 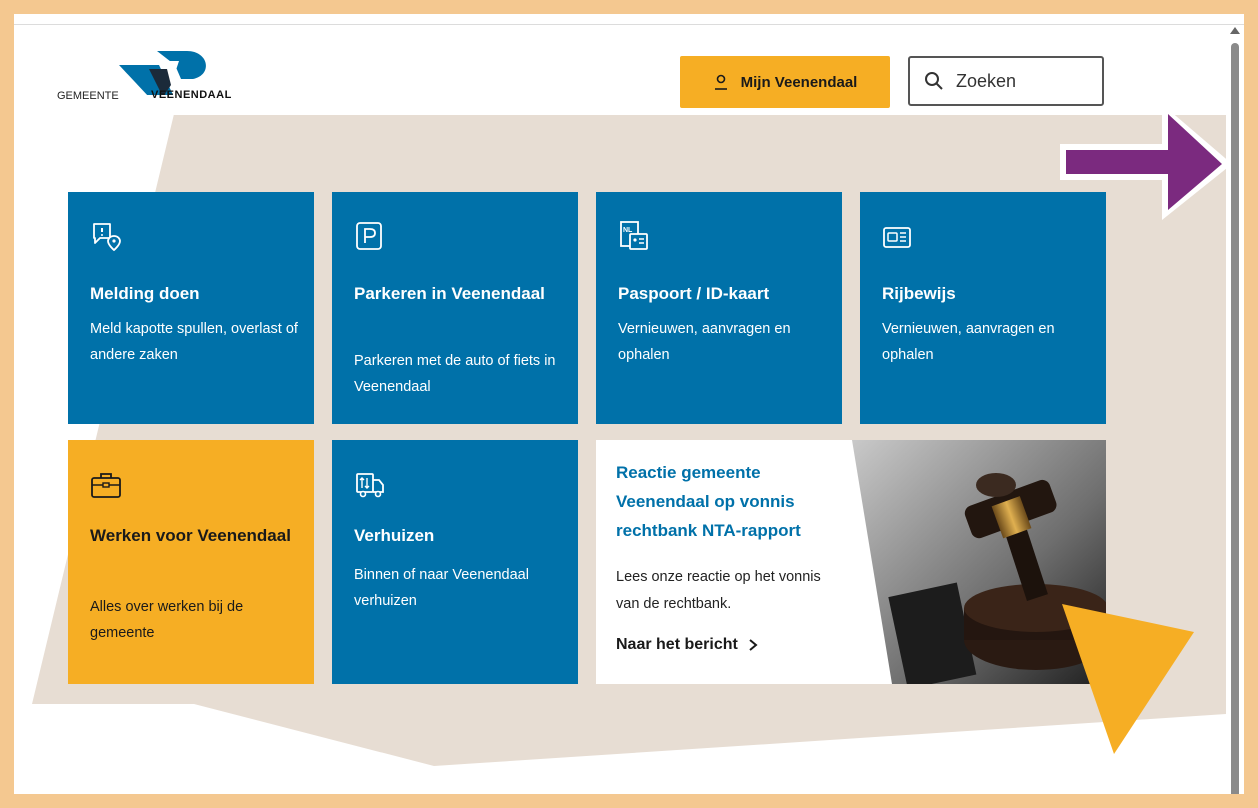 I want to click on tile-title: Werken voor Veenendaal, so click(x=190, y=535).